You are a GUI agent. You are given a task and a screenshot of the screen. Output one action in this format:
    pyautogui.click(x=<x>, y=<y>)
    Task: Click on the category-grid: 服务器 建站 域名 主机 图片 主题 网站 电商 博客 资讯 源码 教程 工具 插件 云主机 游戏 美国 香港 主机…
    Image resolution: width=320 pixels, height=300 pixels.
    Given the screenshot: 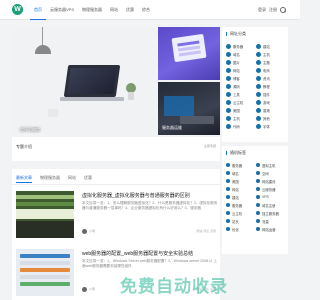 What is the action you would take?
    pyautogui.click(x=256, y=86)
    